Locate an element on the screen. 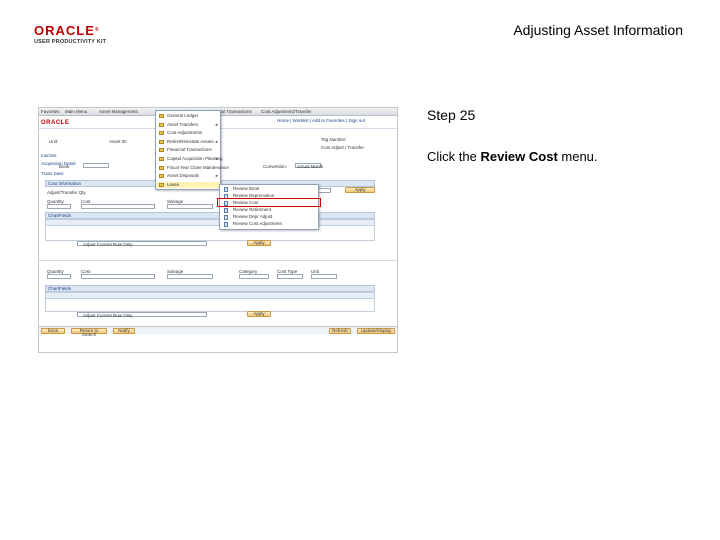 This screenshot has height=540, width=720. submenu-item-label: Review Book is located at coordinates (246, 188).